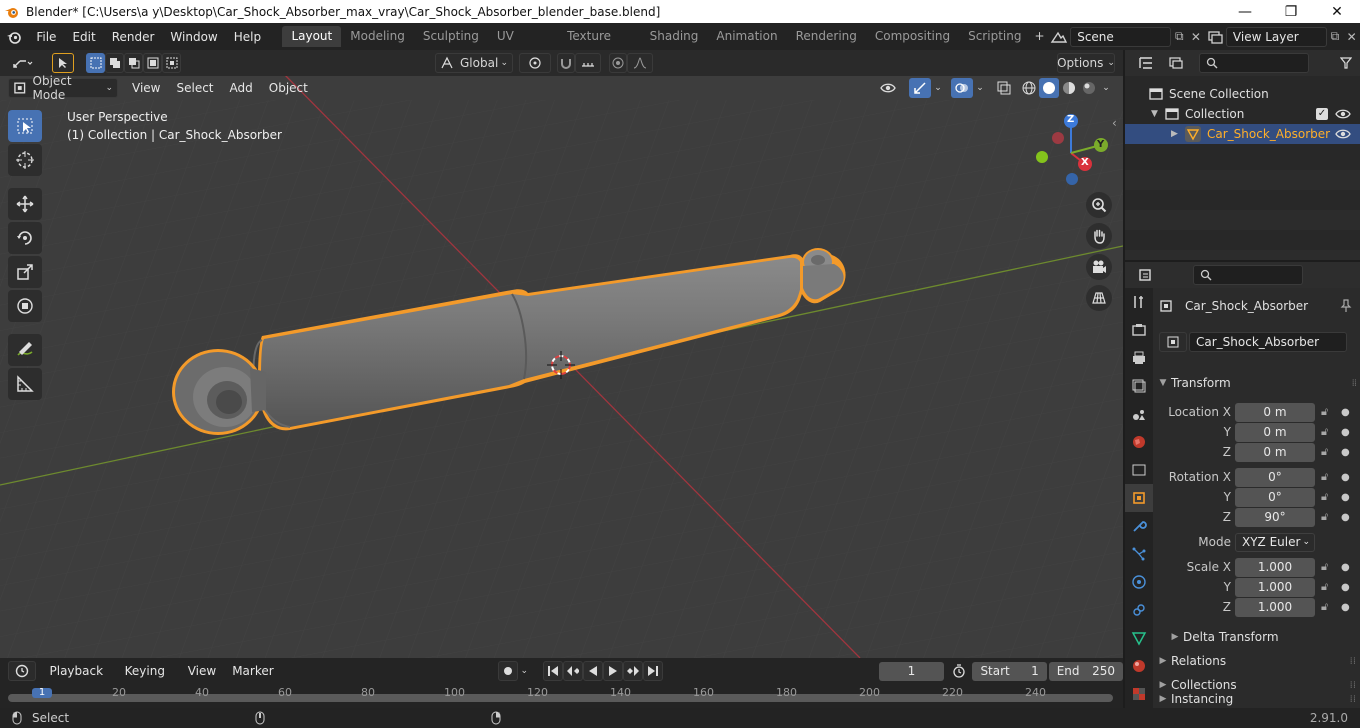  I want to click on new-view-layer-icon: ⧉, so click(1335, 36).